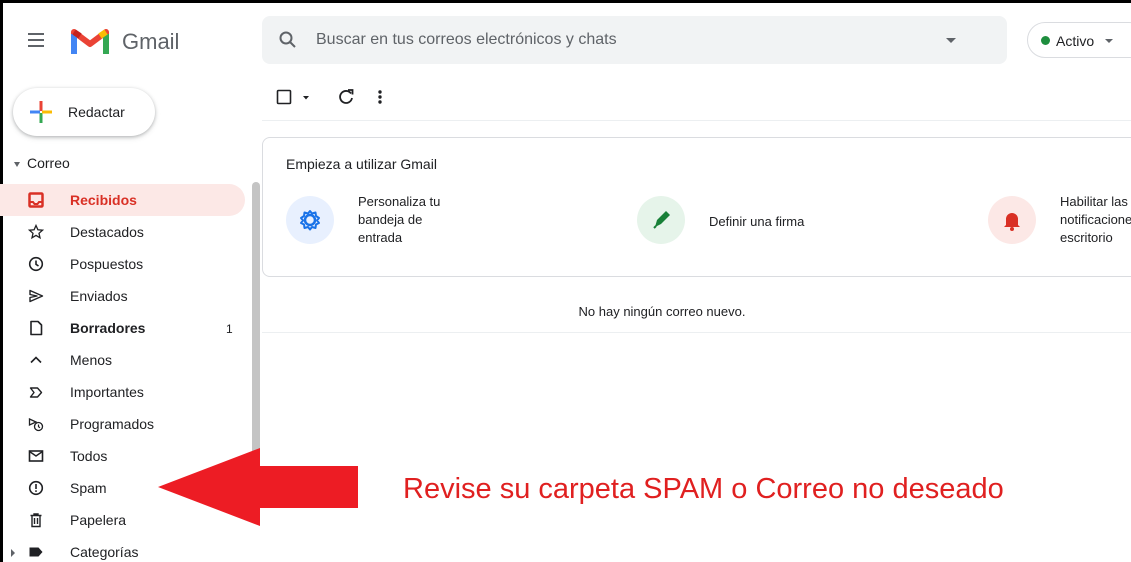 The width and height of the screenshot is (1131, 562). Describe the element at coordinates (96, 112) in the screenshot. I see `compose-label: Redactar` at that location.